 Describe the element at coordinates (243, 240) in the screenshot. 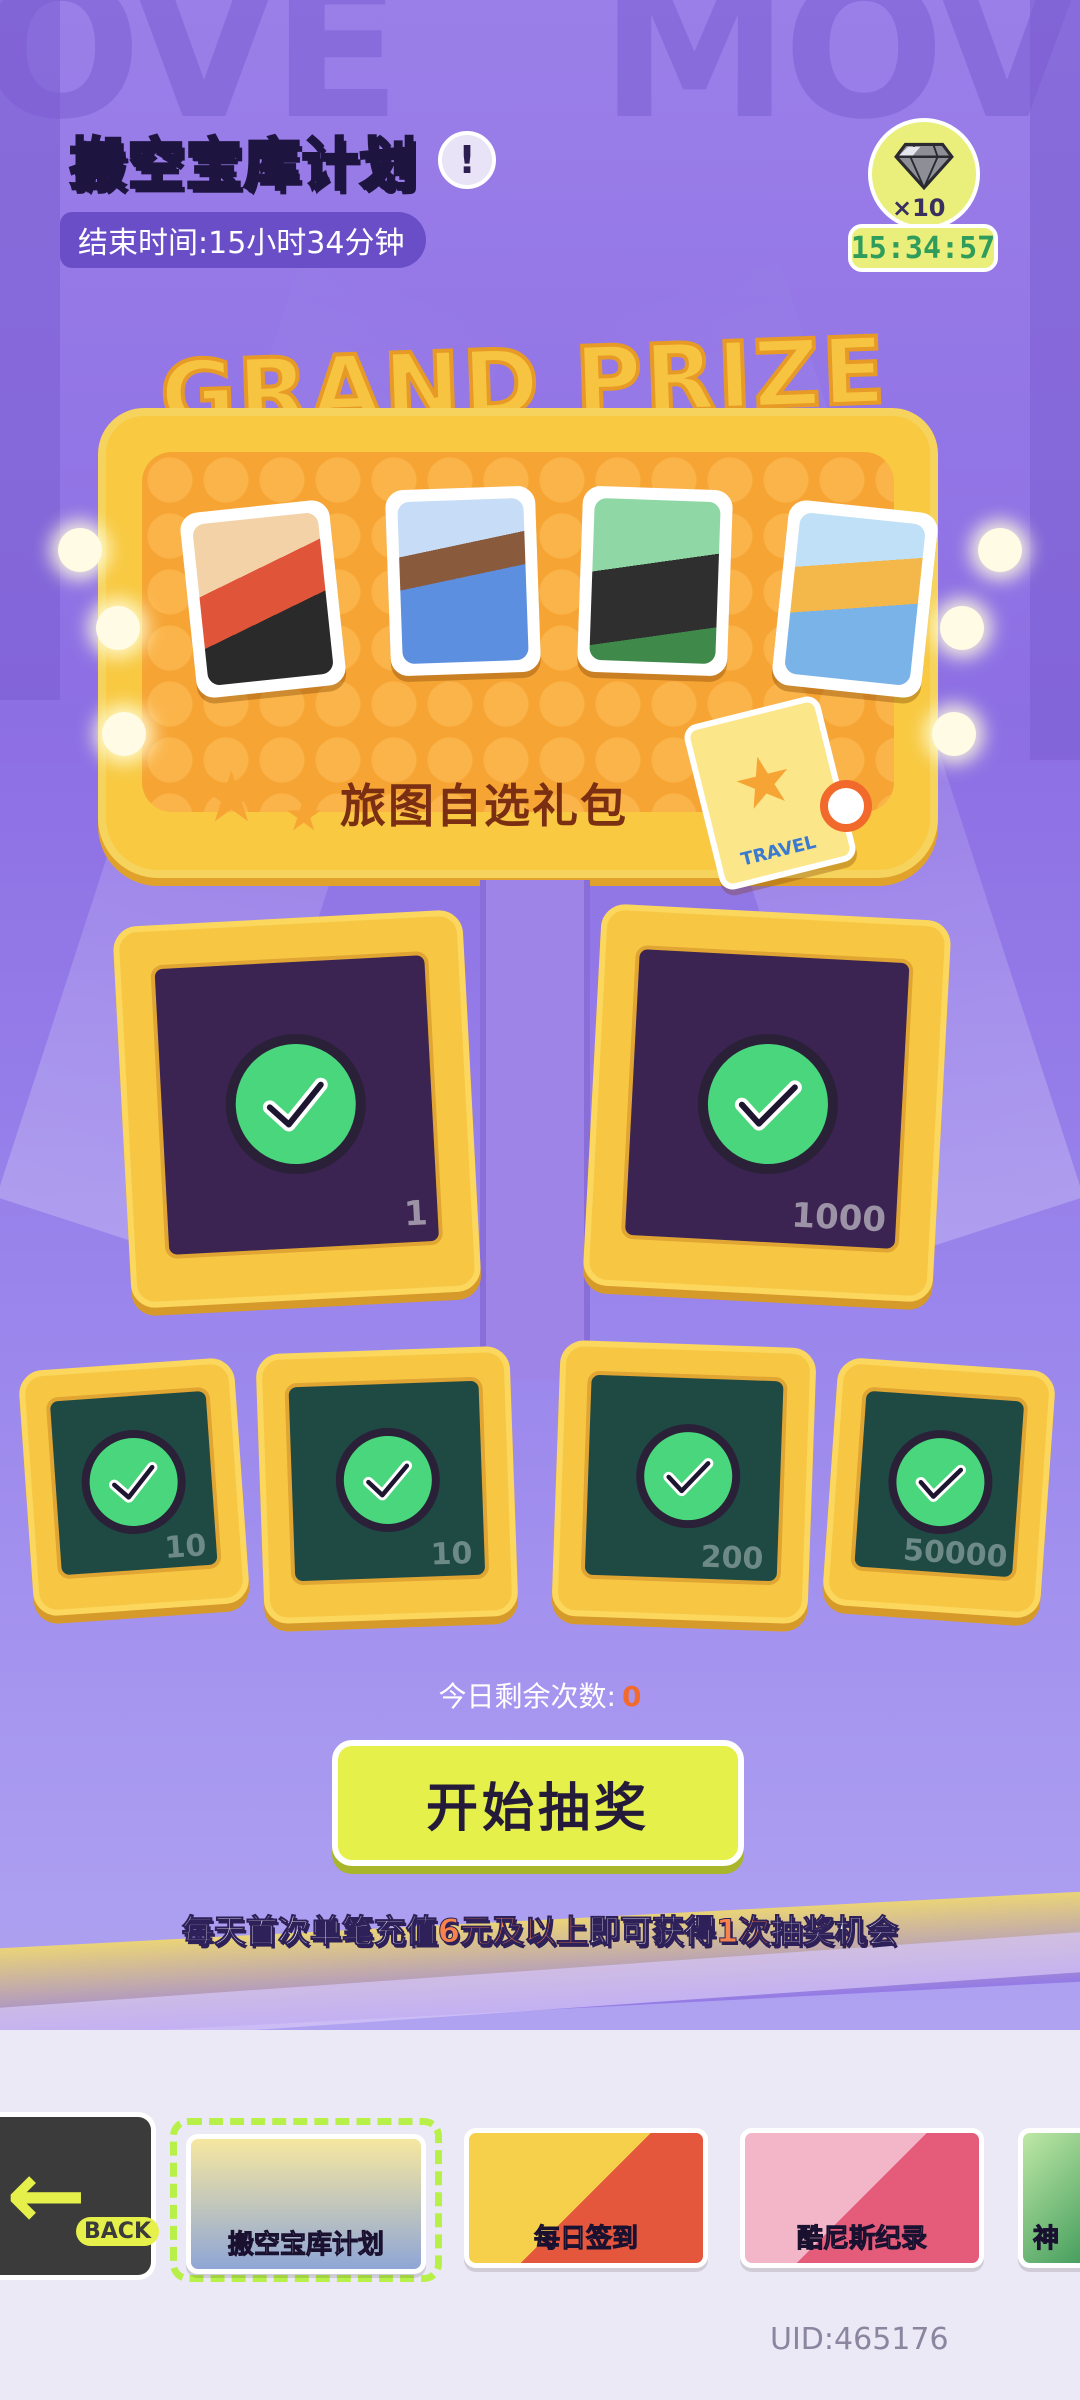

I see `end-time-label: 结束时间:15小时34分钟` at that location.